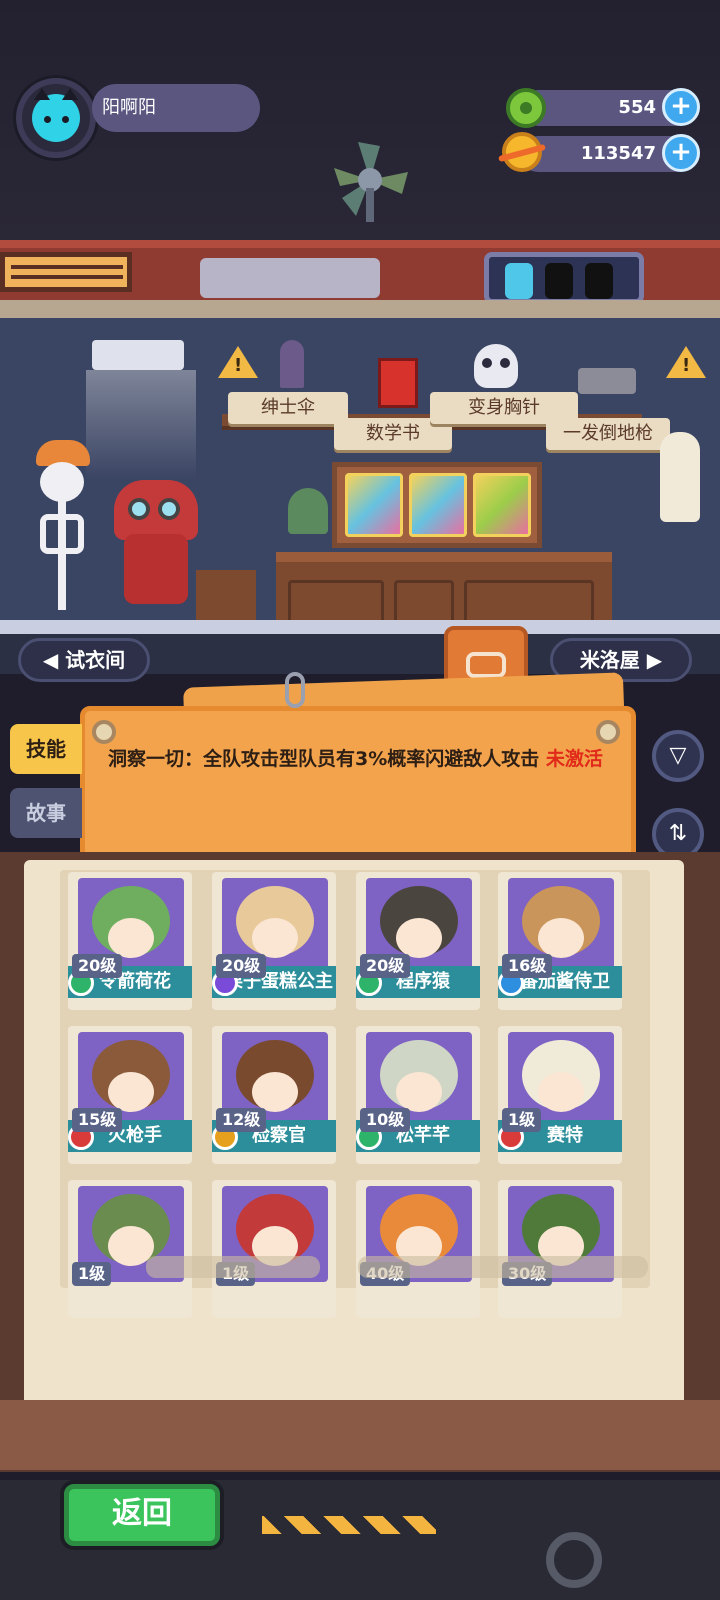 The height and width of the screenshot is (1600, 720). Describe the element at coordinates (142, 1515) in the screenshot. I see `back-button: 返回` at that location.